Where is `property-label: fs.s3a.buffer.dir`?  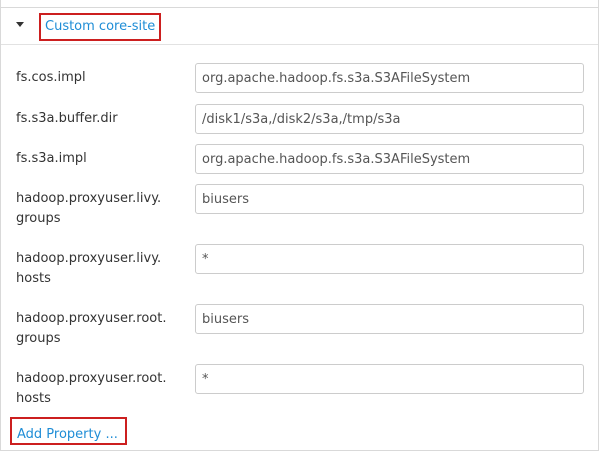
property-label: fs.s3a.buffer.dir is located at coordinates (67, 118).